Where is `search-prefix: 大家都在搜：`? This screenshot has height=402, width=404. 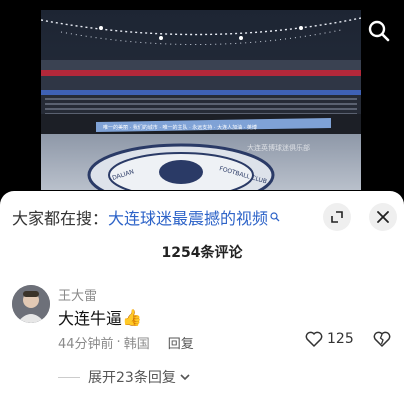 search-prefix: 大家都在搜： is located at coordinates (60, 218).